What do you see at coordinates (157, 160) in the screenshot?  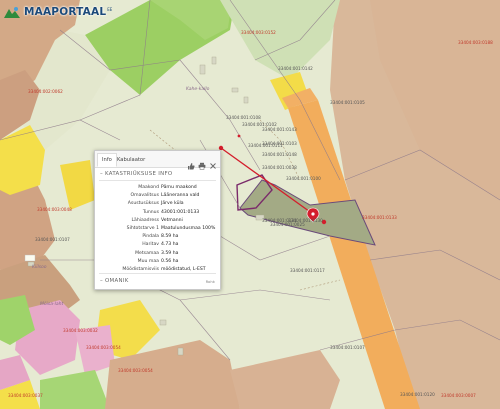 I see `popup-tabs: Info Kabulaator` at bounding box center [157, 160].